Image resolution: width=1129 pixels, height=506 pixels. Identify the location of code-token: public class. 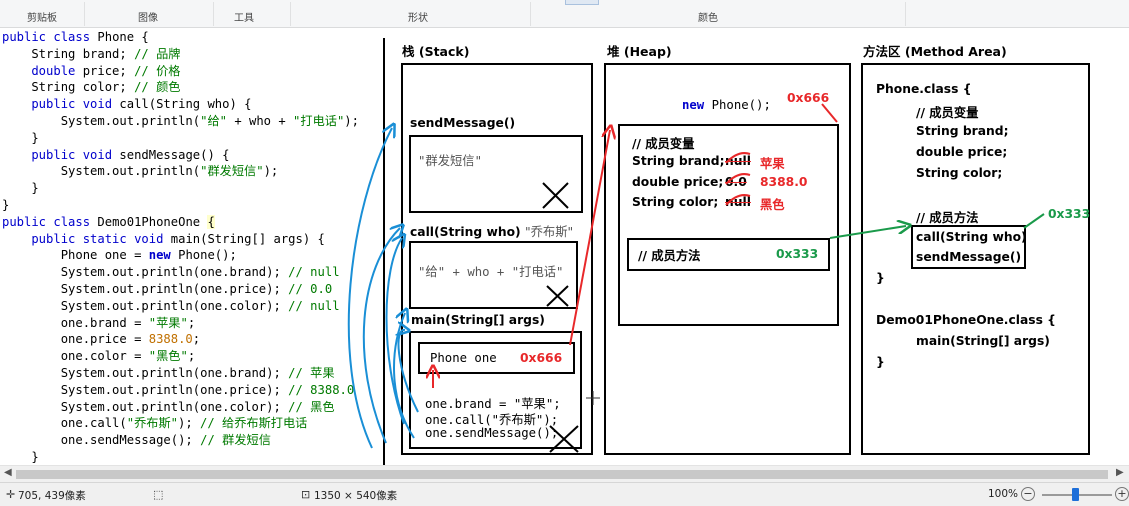
(50, 221).